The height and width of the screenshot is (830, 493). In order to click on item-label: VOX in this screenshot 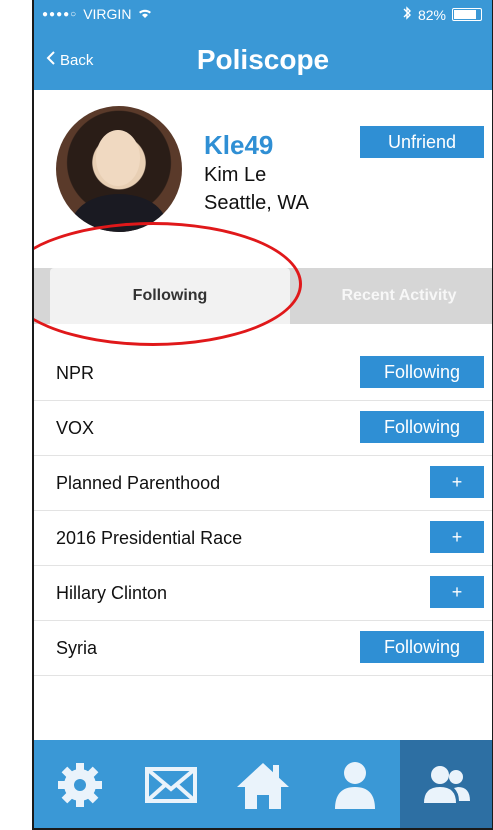, I will do `click(75, 428)`.